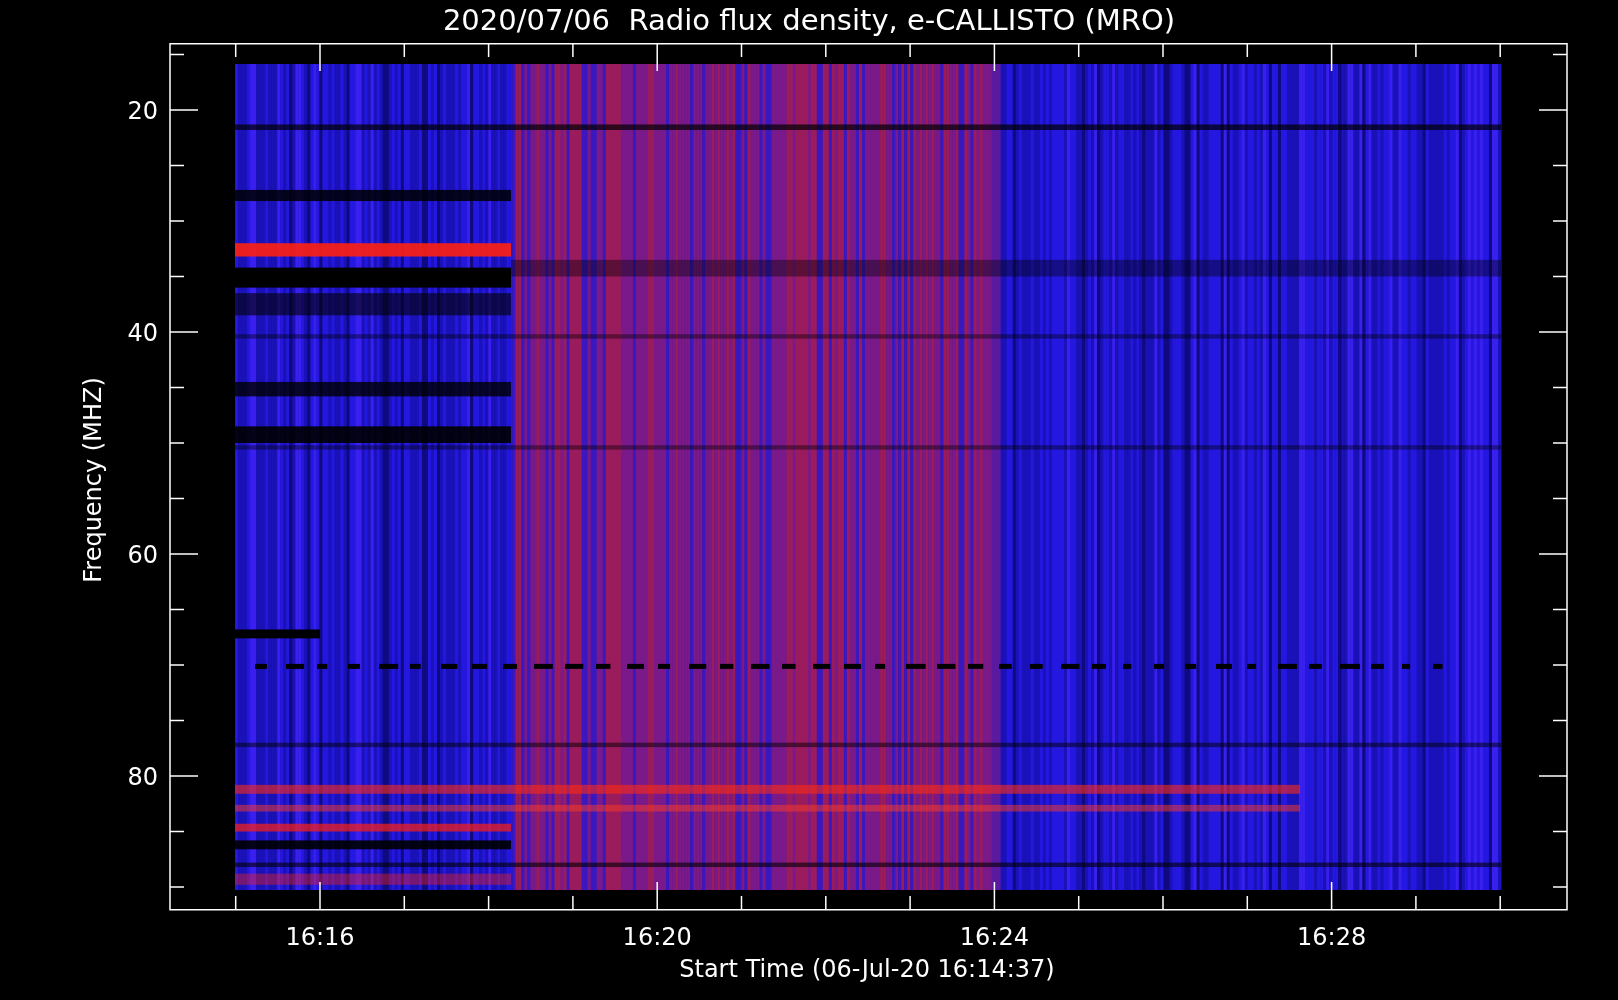 This screenshot has width=1618, height=1000. What do you see at coordinates (867, 969) in the screenshot?
I see `x-axis-title: Start Time (06-Jul-20 16:14:37)` at bounding box center [867, 969].